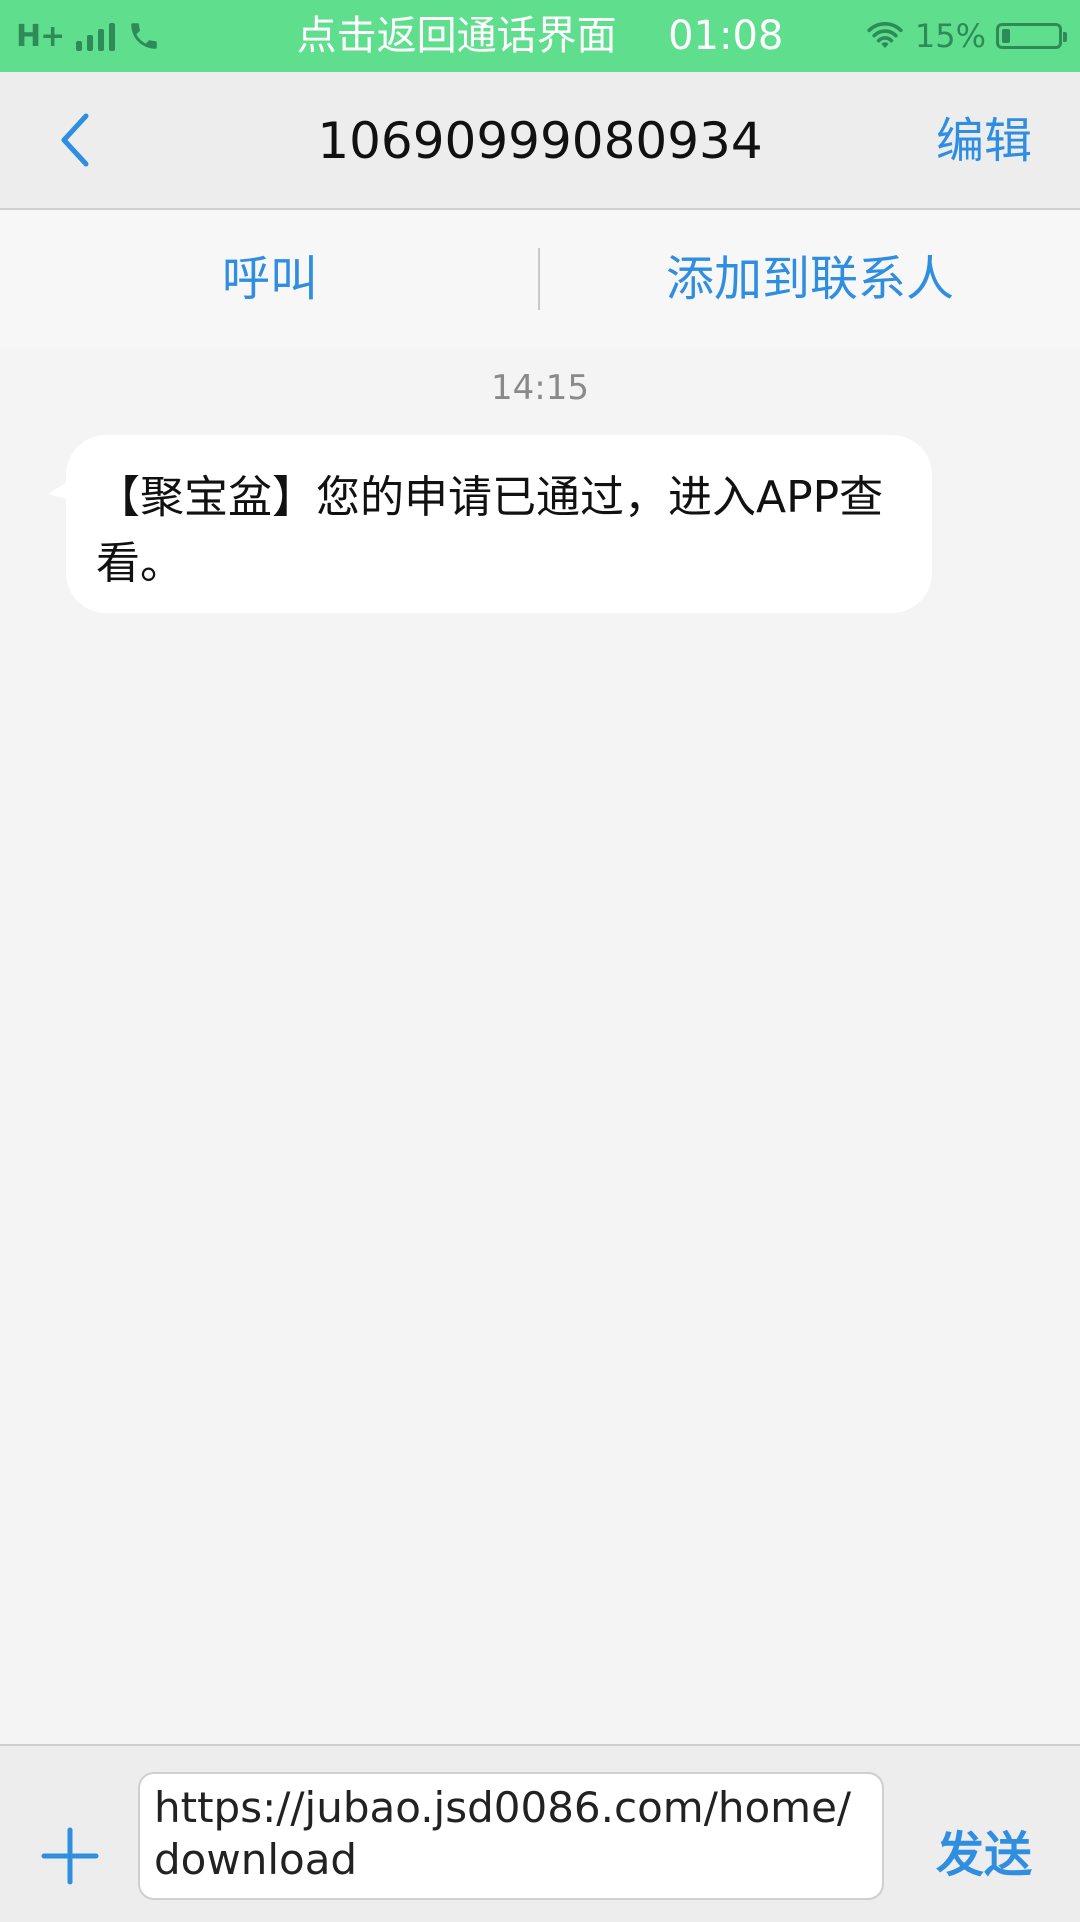  What do you see at coordinates (726, 36) in the screenshot?
I see `status-time: 01:08` at bounding box center [726, 36].